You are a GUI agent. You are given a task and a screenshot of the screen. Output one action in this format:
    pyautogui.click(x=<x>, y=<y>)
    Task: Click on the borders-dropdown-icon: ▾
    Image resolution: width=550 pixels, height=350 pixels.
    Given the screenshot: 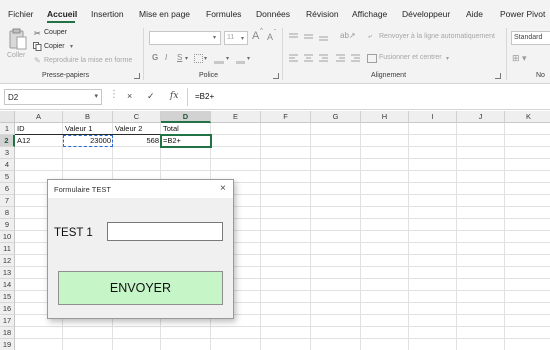 What is the action you would take?
    pyautogui.click(x=205, y=59)
    